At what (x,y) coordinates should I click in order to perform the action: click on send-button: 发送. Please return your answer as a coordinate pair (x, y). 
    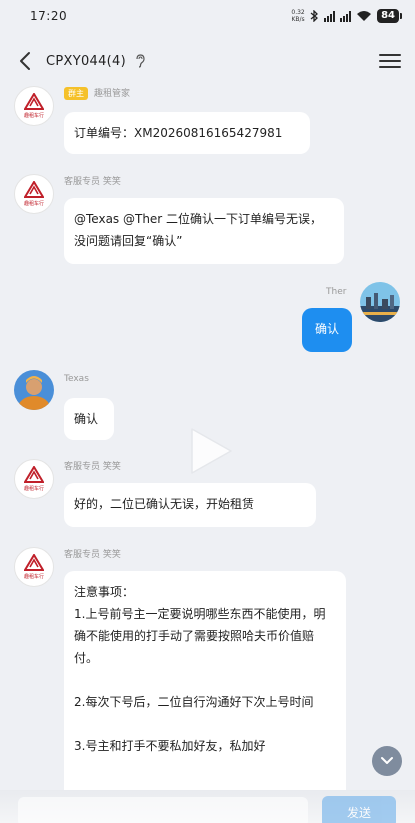
    Looking at the image, I should click on (359, 809).